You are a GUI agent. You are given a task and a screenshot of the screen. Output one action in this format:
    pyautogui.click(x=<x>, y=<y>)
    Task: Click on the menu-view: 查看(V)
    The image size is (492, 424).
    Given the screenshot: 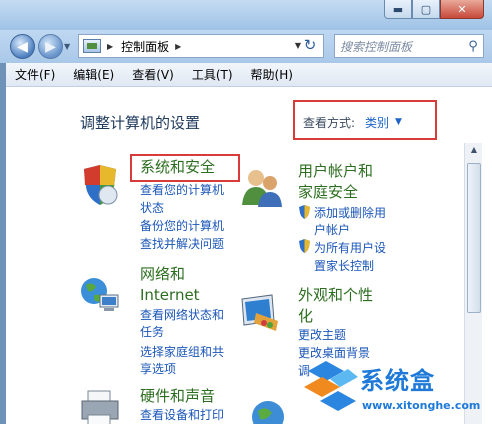 What is the action you would take?
    pyautogui.click(x=153, y=74)
    